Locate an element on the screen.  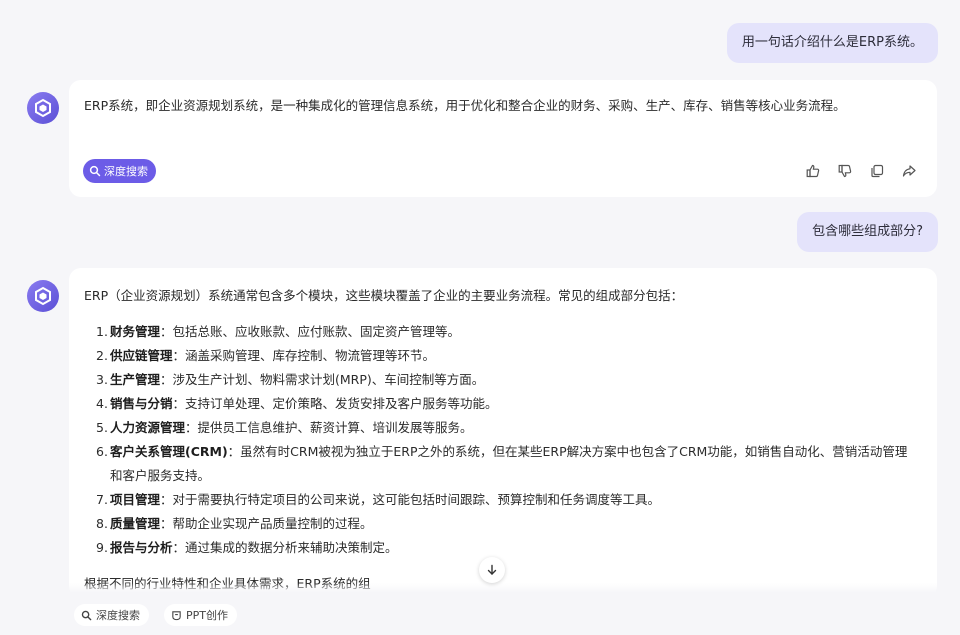
thumbs-down-icon is located at coordinates (845, 171).